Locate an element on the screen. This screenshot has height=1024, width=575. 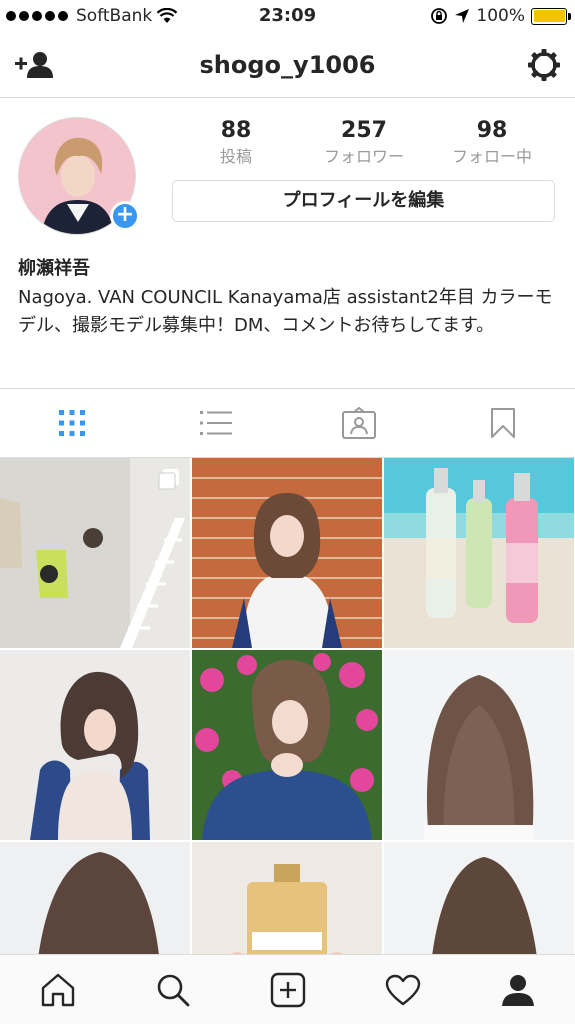
status-right: 100% is located at coordinates (500, 16).